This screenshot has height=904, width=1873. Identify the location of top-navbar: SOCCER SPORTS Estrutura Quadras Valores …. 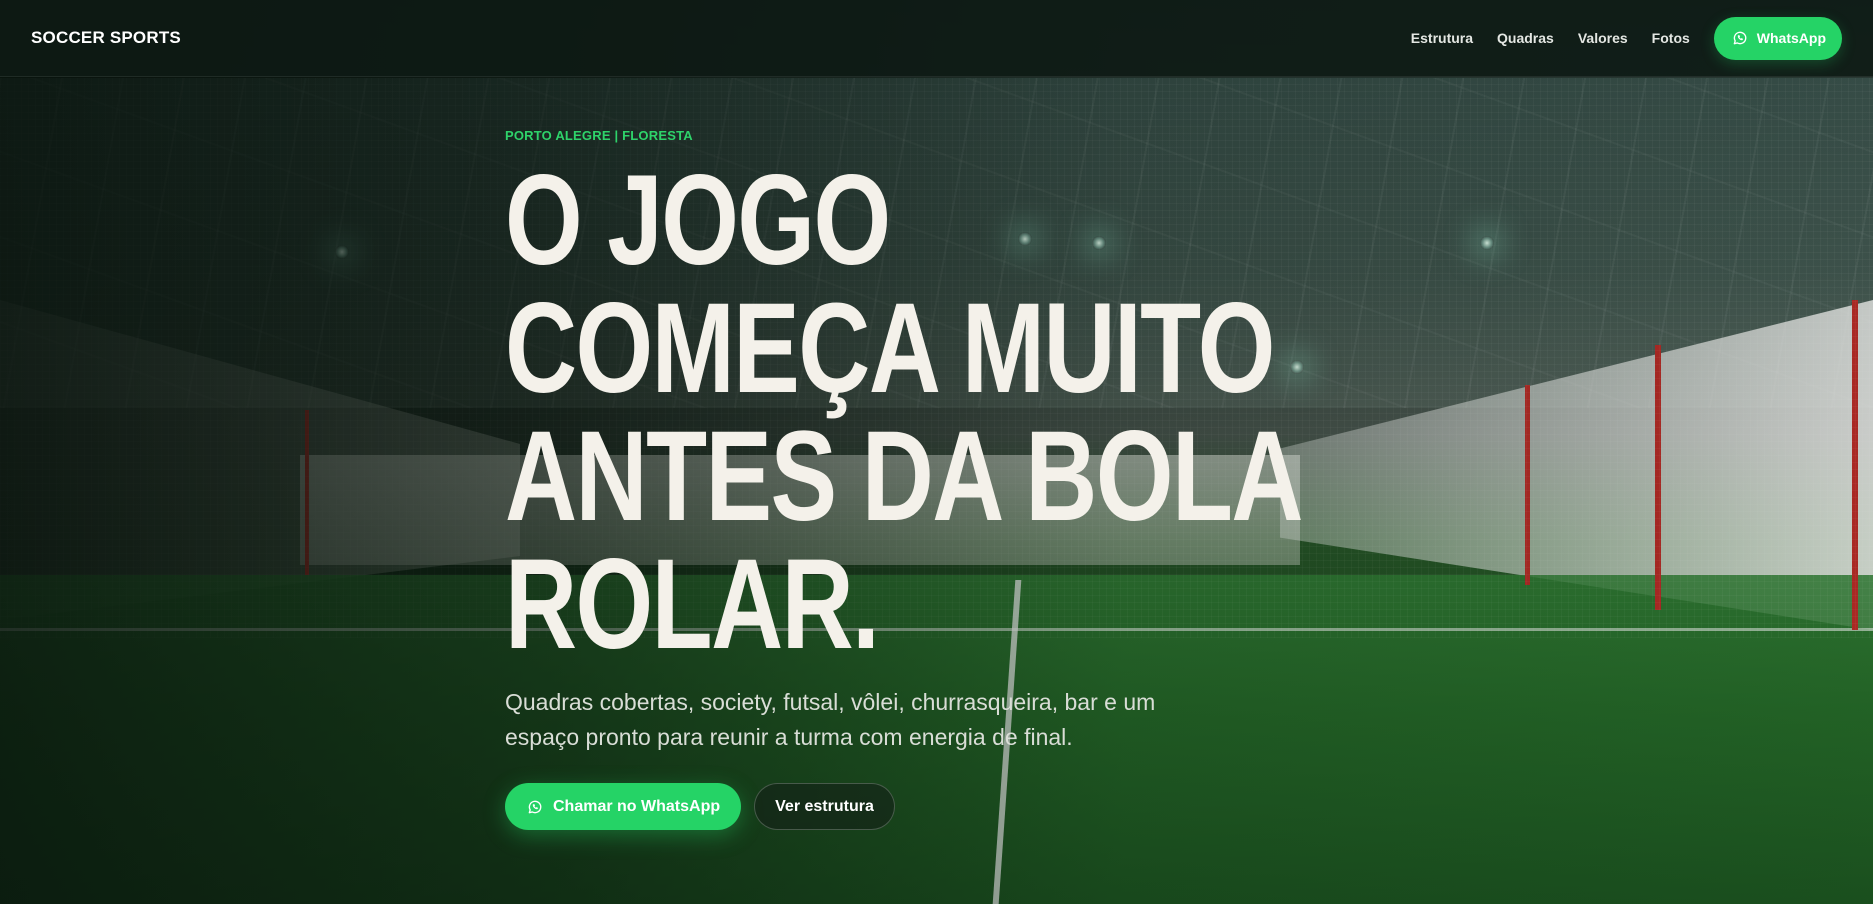
(936, 38).